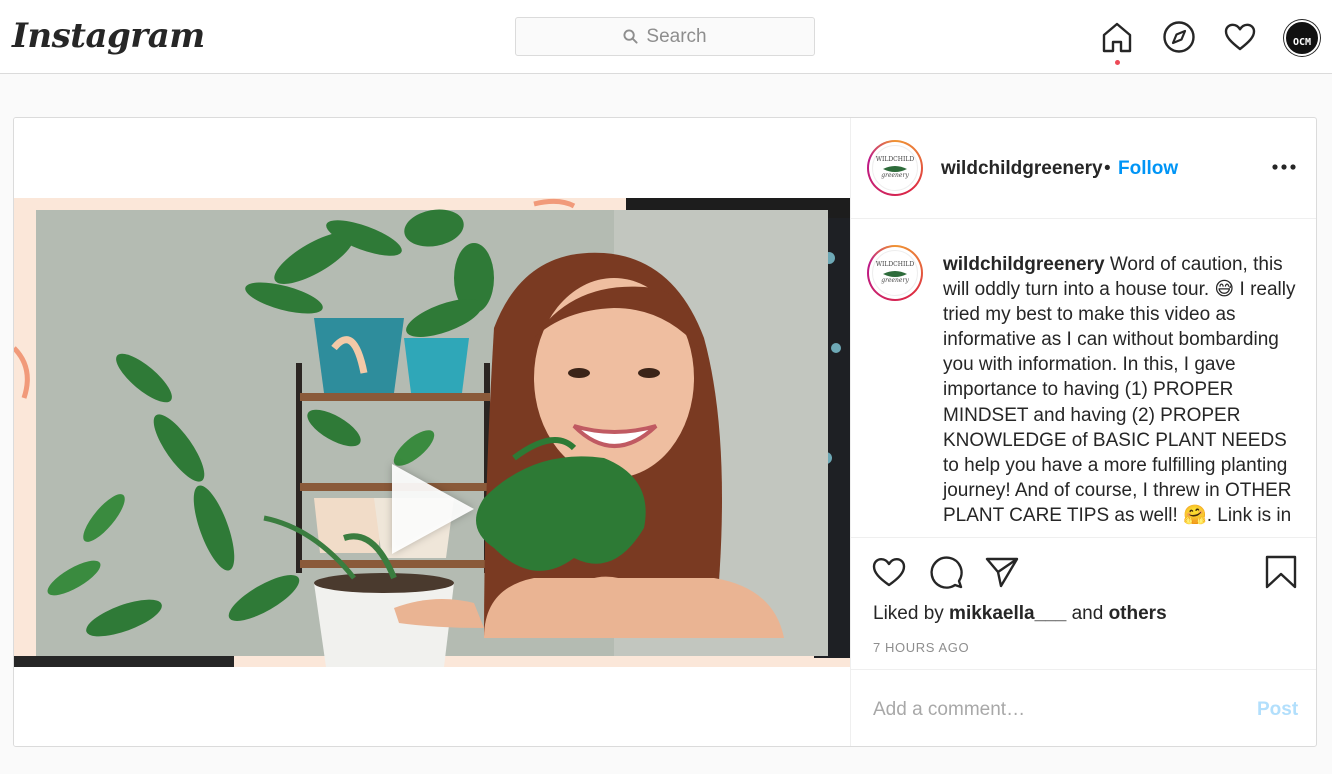 This screenshot has height=774, width=1332. I want to click on liked-by-others: others, so click(1138, 613).